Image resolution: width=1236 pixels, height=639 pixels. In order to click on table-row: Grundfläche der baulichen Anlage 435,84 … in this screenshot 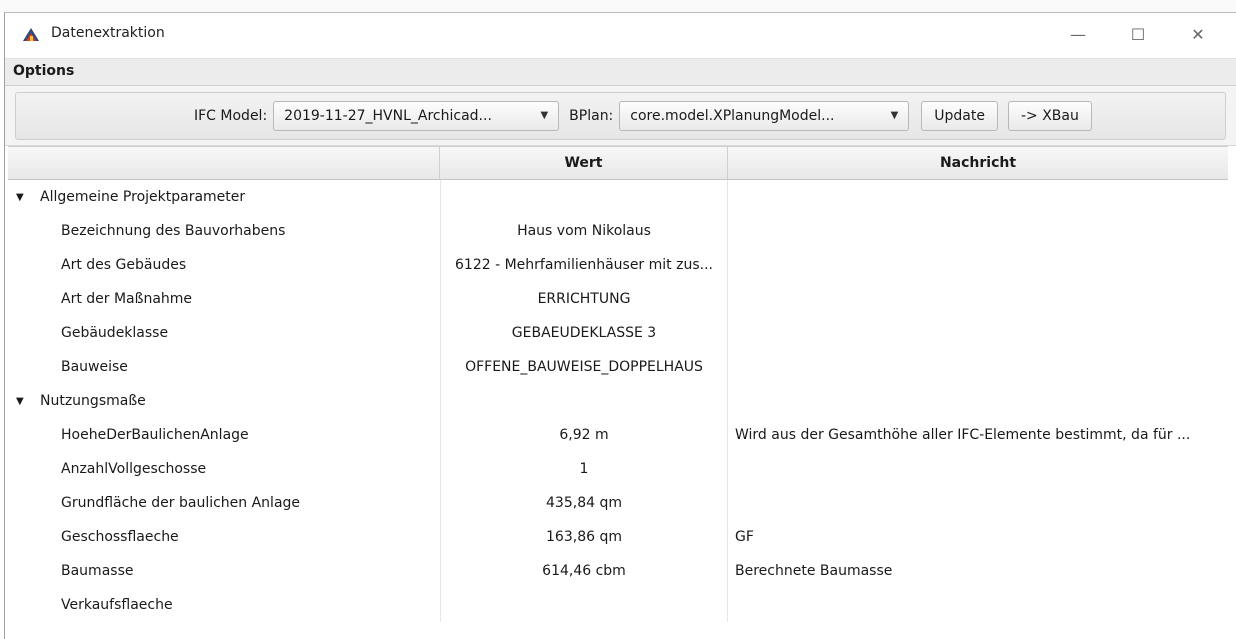, I will do `click(618, 503)`.